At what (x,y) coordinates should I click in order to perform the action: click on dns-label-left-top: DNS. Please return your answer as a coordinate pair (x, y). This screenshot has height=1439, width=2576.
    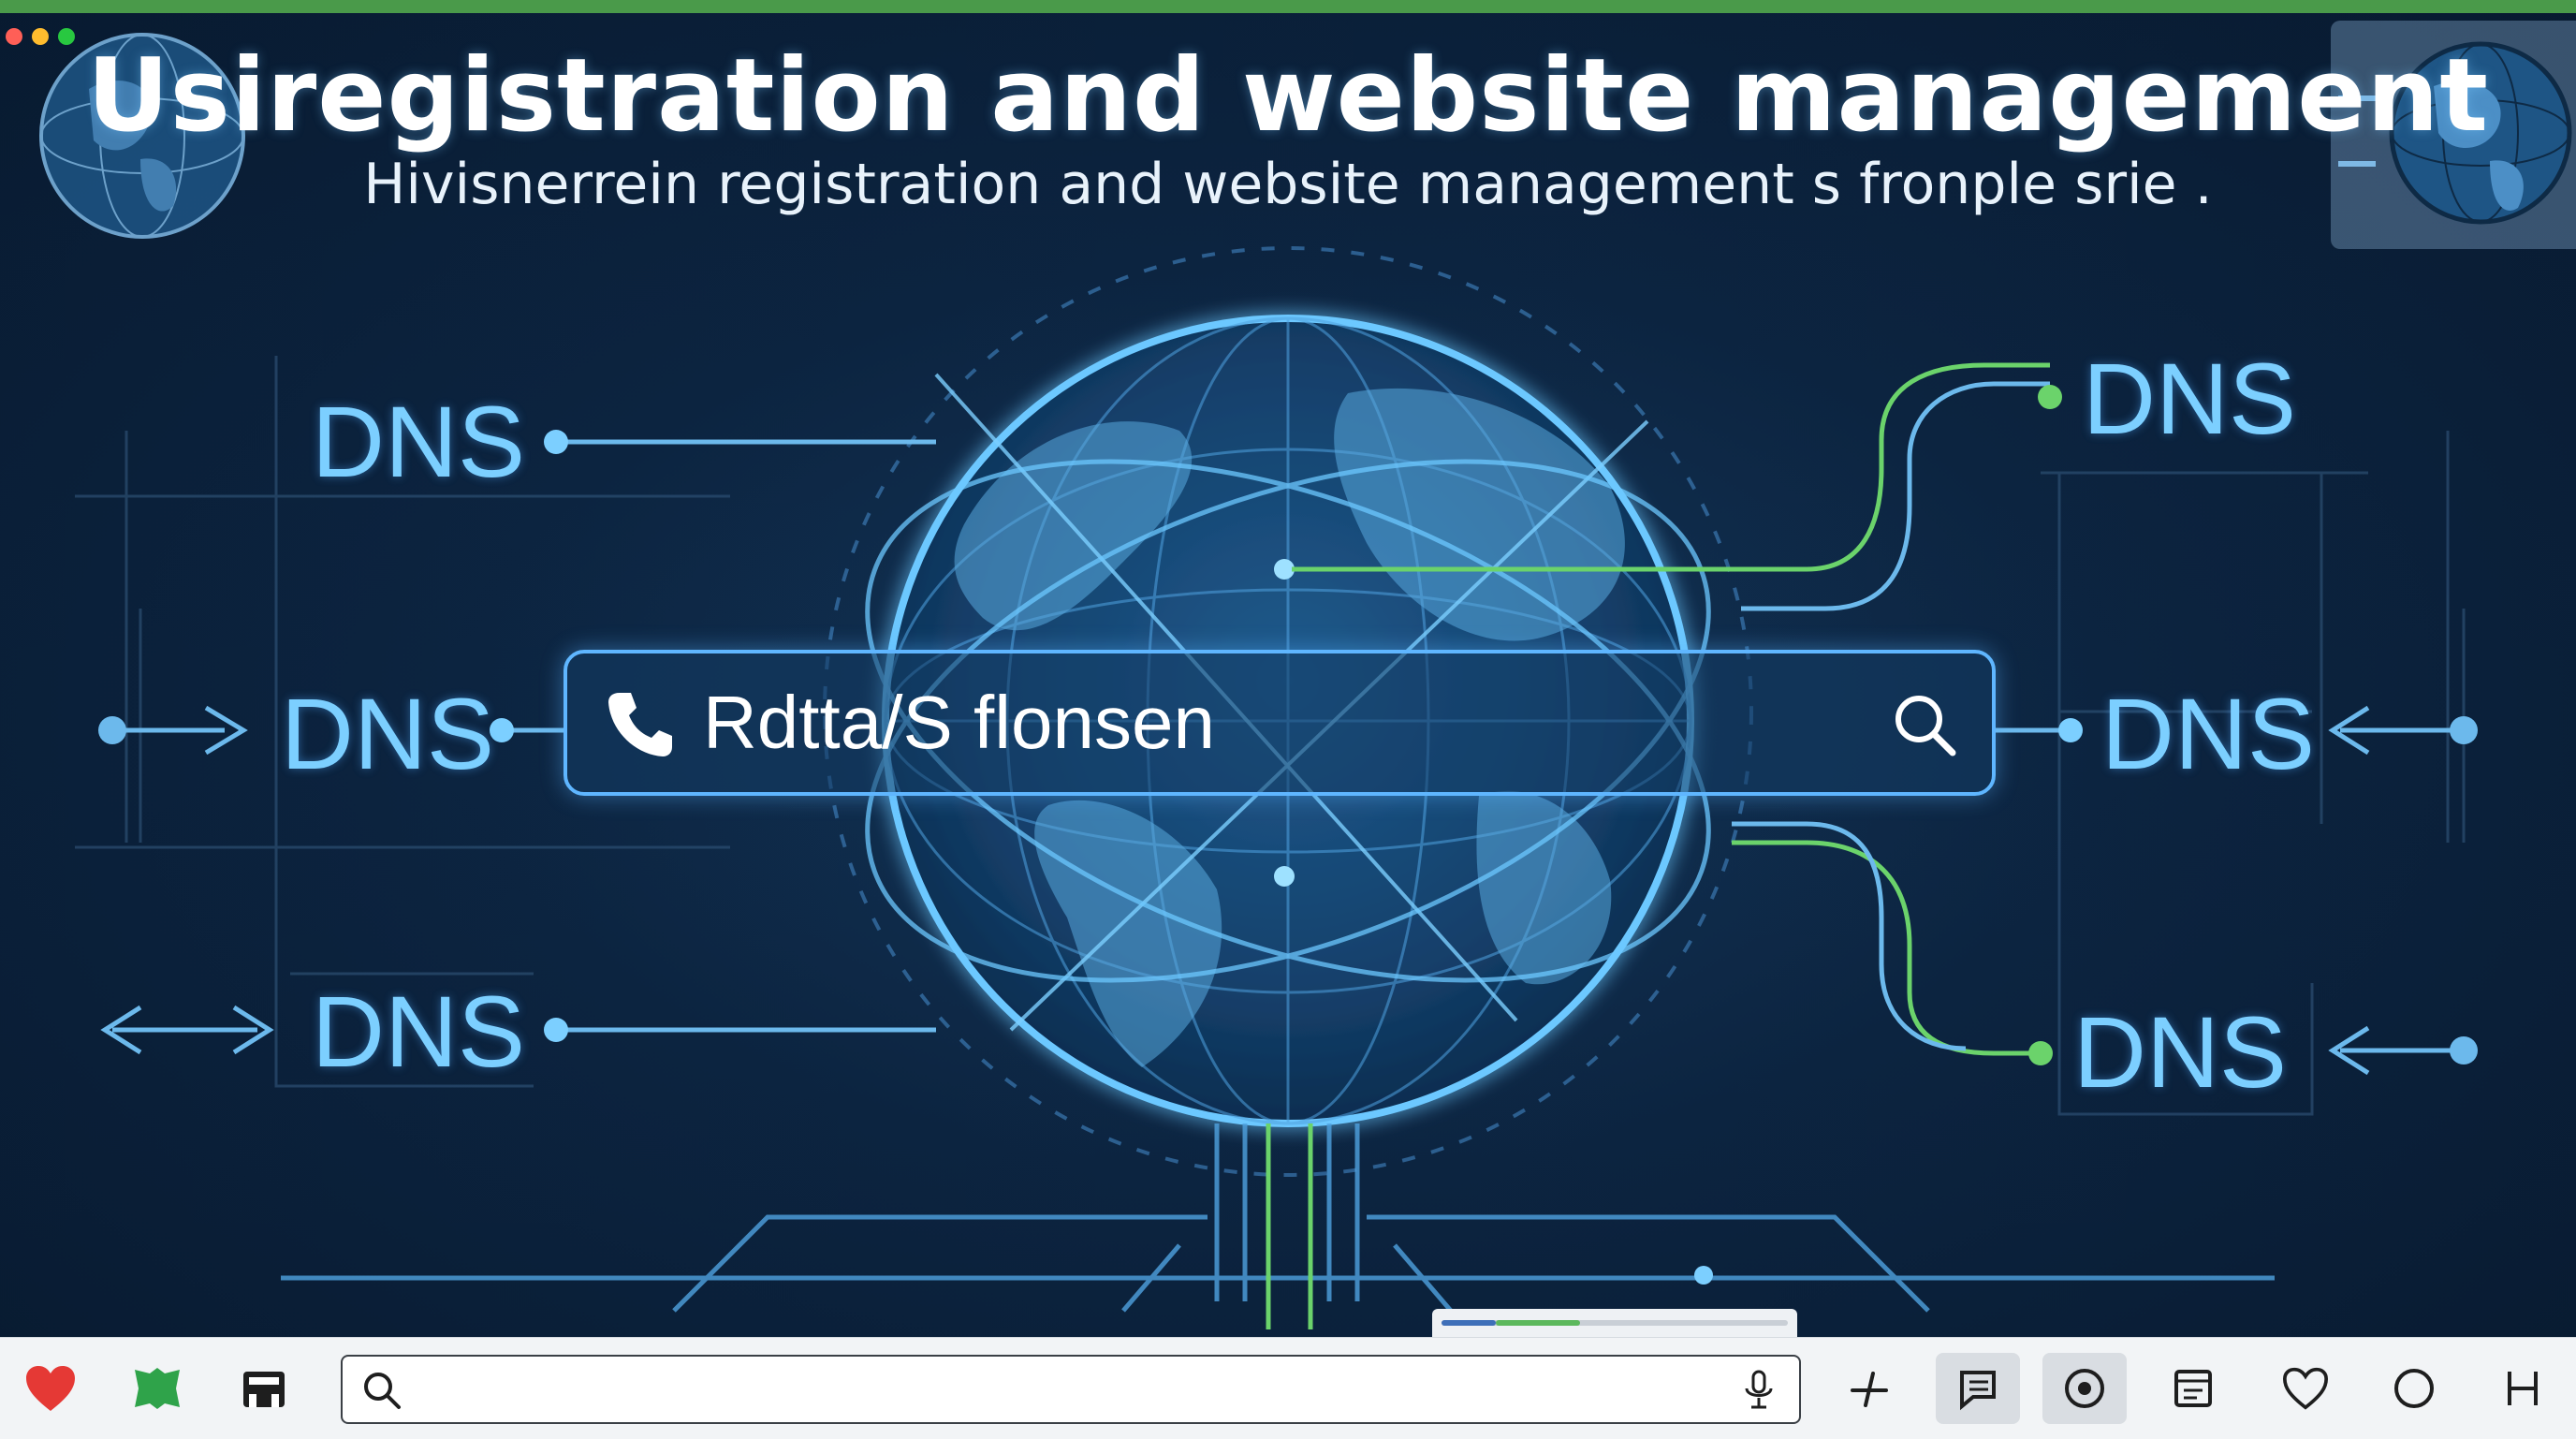
    Looking at the image, I should click on (419, 442).